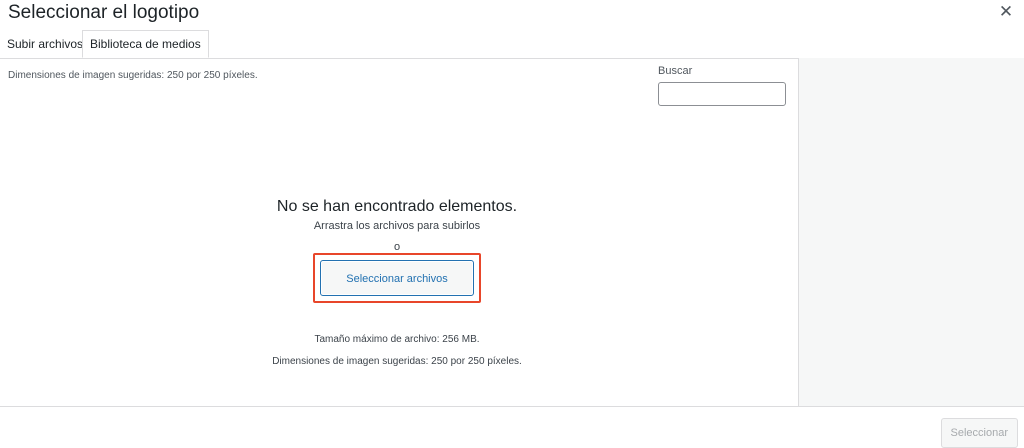 This screenshot has height=448, width=1024. Describe the element at coordinates (104, 12) in the screenshot. I see `modal-title: Seleccionar el logotipo` at that location.